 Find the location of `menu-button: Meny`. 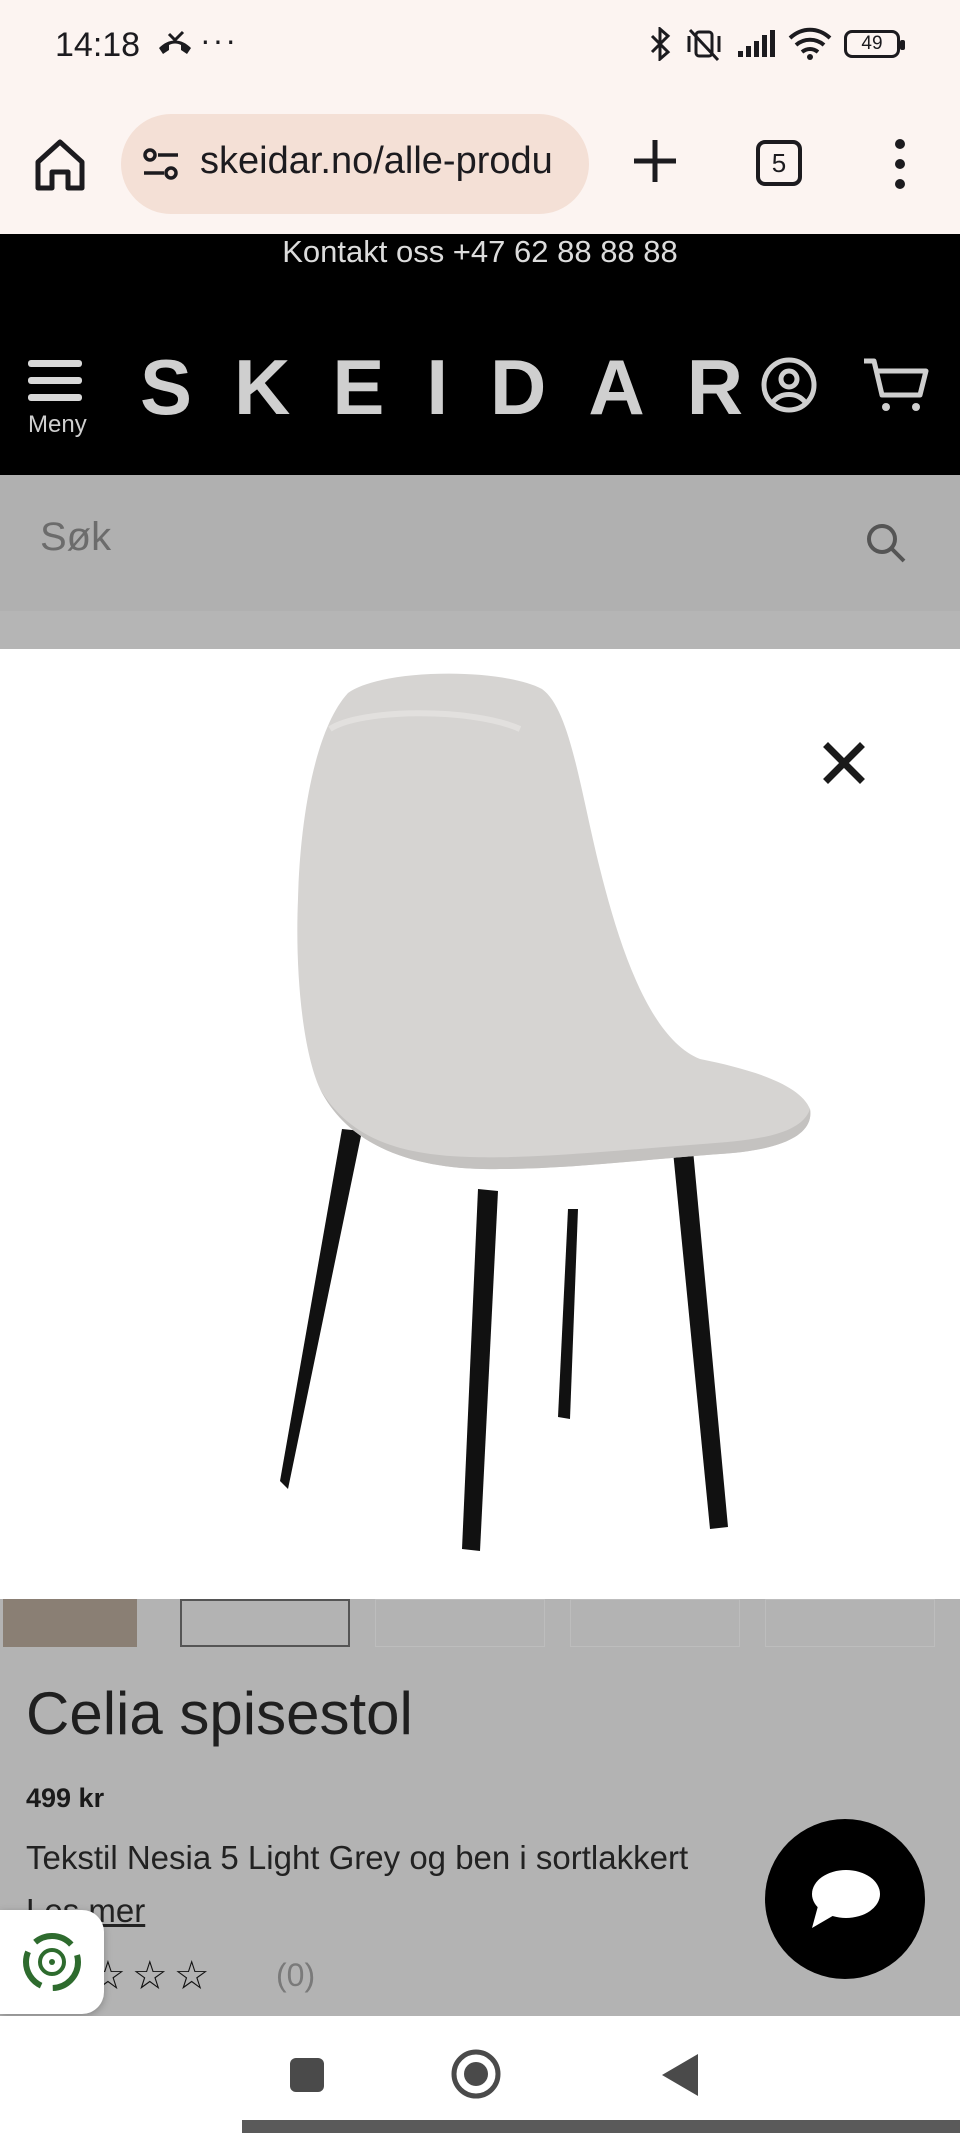

menu-button: Meny is located at coordinates (63, 399).